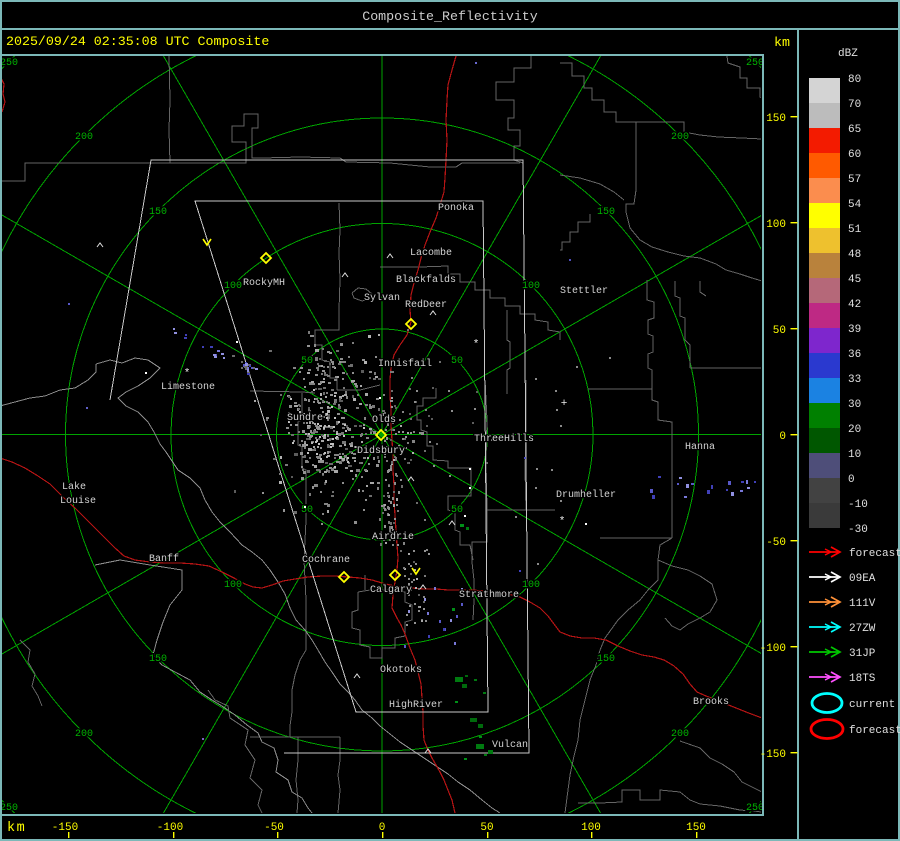 The image size is (900, 841). Describe the element at coordinates (700, 447) in the screenshot. I see `svg-text: Hanna` at that location.